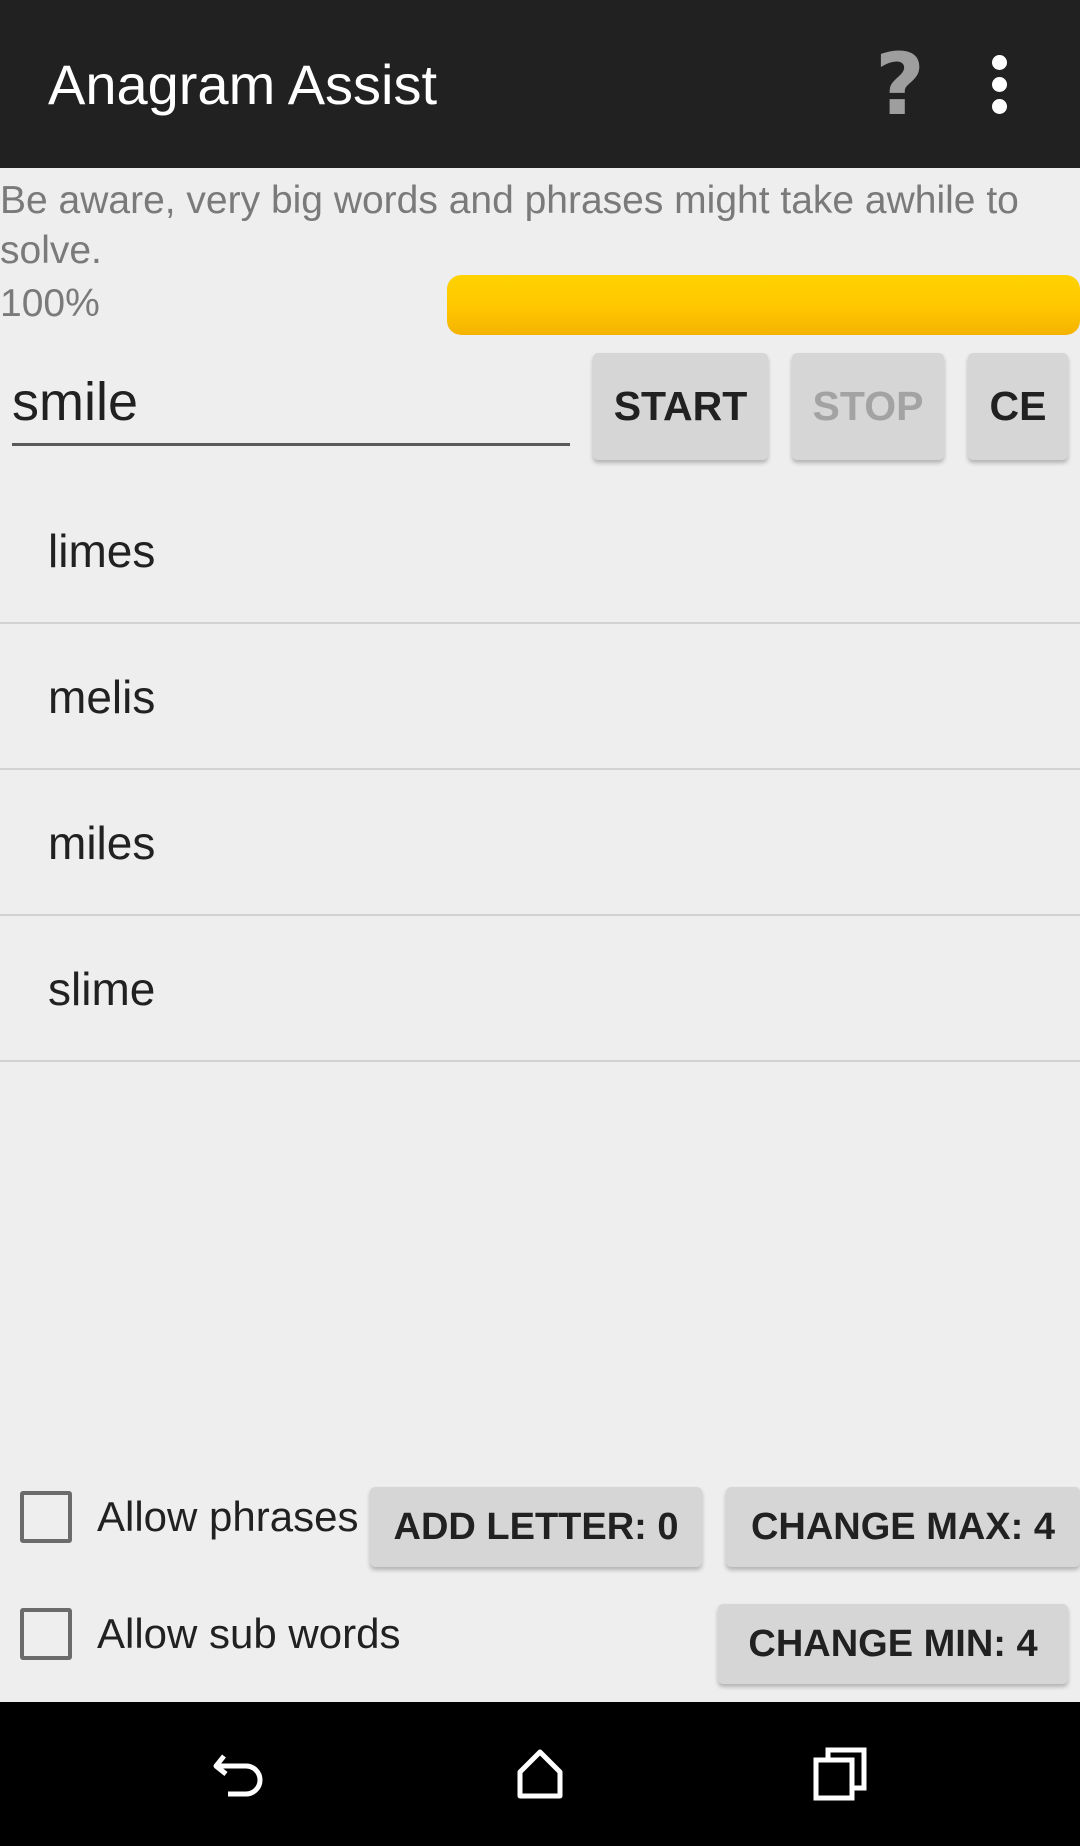 This screenshot has width=1080, height=1846. Describe the element at coordinates (291, 403) in the screenshot. I see `word-input` at that location.